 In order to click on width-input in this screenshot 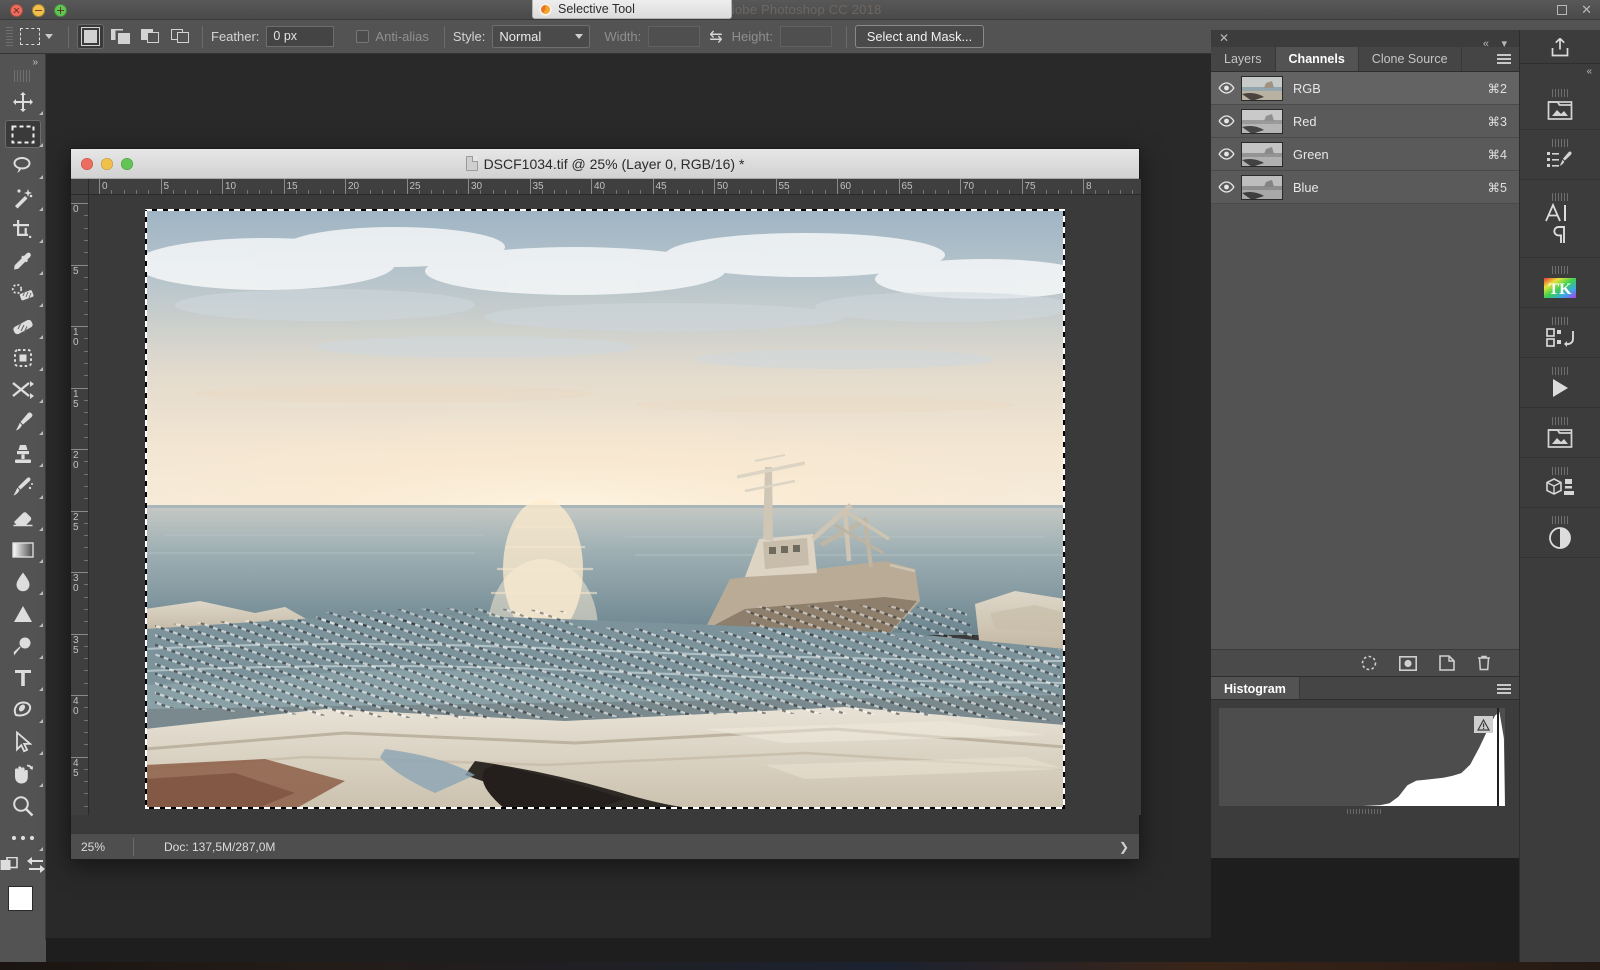, I will do `click(674, 36)`.